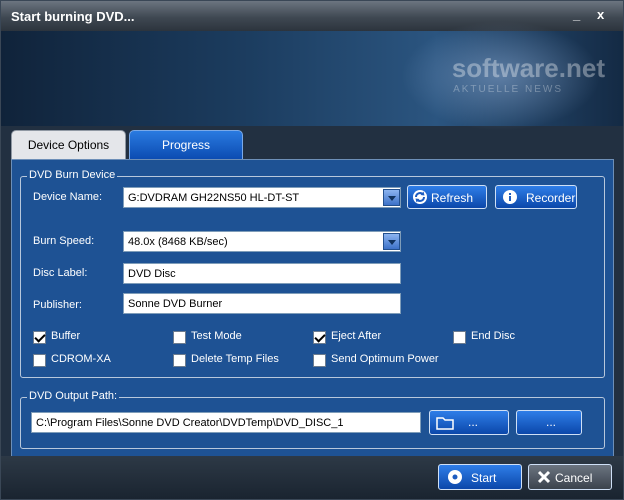  I want to click on recorder-label: Recorder, so click(551, 198).